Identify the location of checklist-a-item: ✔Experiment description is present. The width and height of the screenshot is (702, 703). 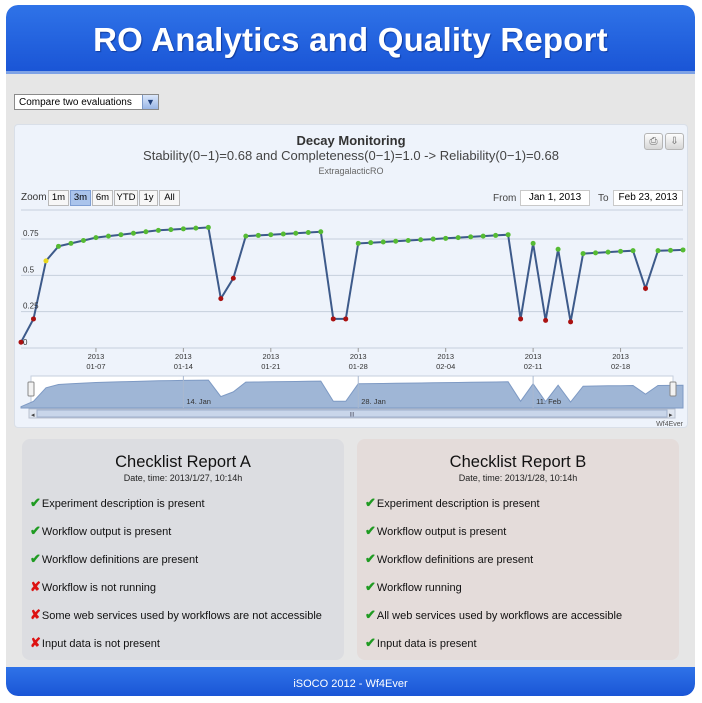
(117, 503).